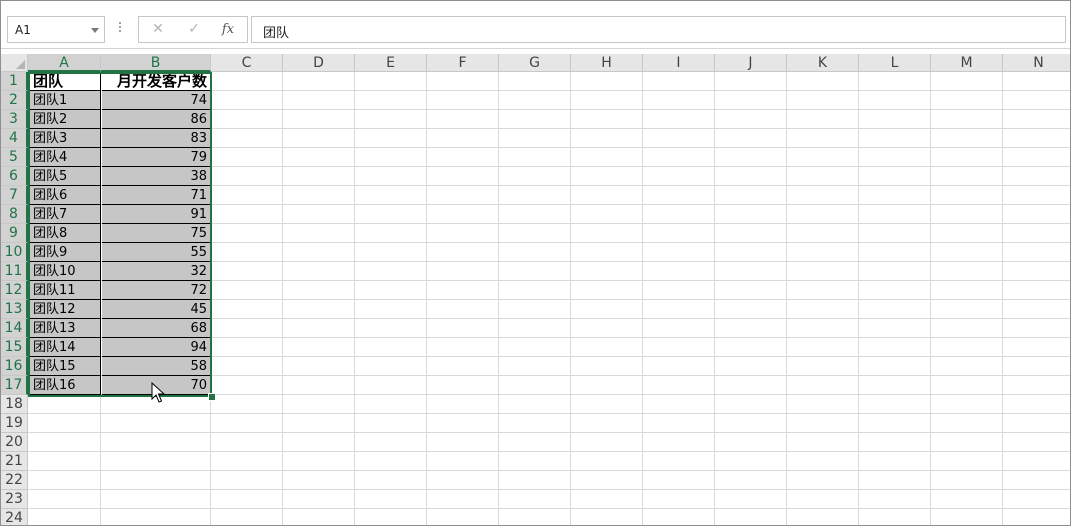 Image resolution: width=1071 pixels, height=526 pixels. I want to click on cell-team: 团队11, so click(65, 290).